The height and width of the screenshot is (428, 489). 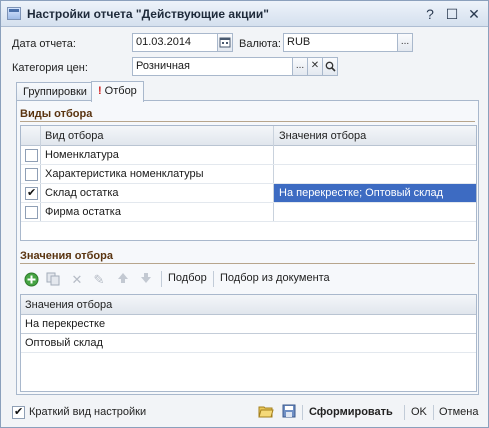 I want to click on save-icon, so click(x=289, y=412).